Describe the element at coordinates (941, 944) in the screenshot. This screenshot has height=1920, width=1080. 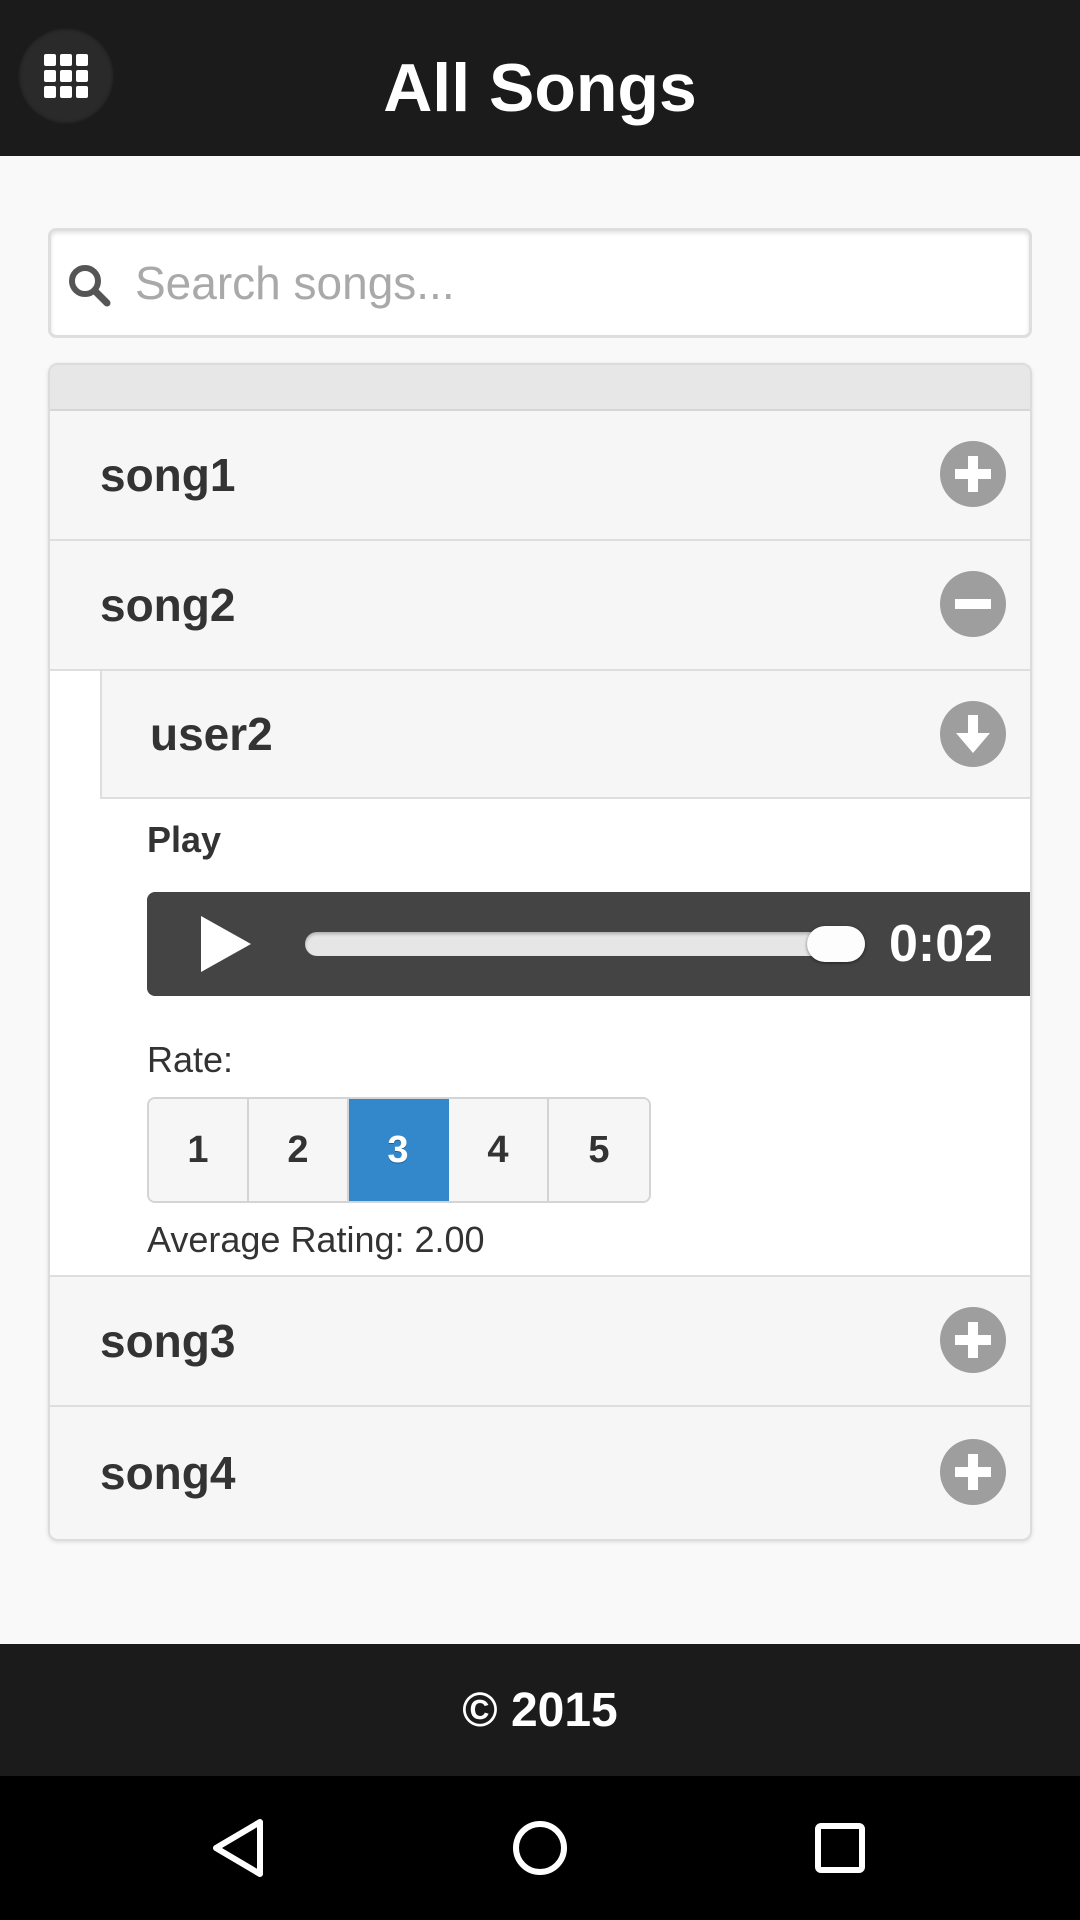
I see `elapsed-time: 0:02` at that location.